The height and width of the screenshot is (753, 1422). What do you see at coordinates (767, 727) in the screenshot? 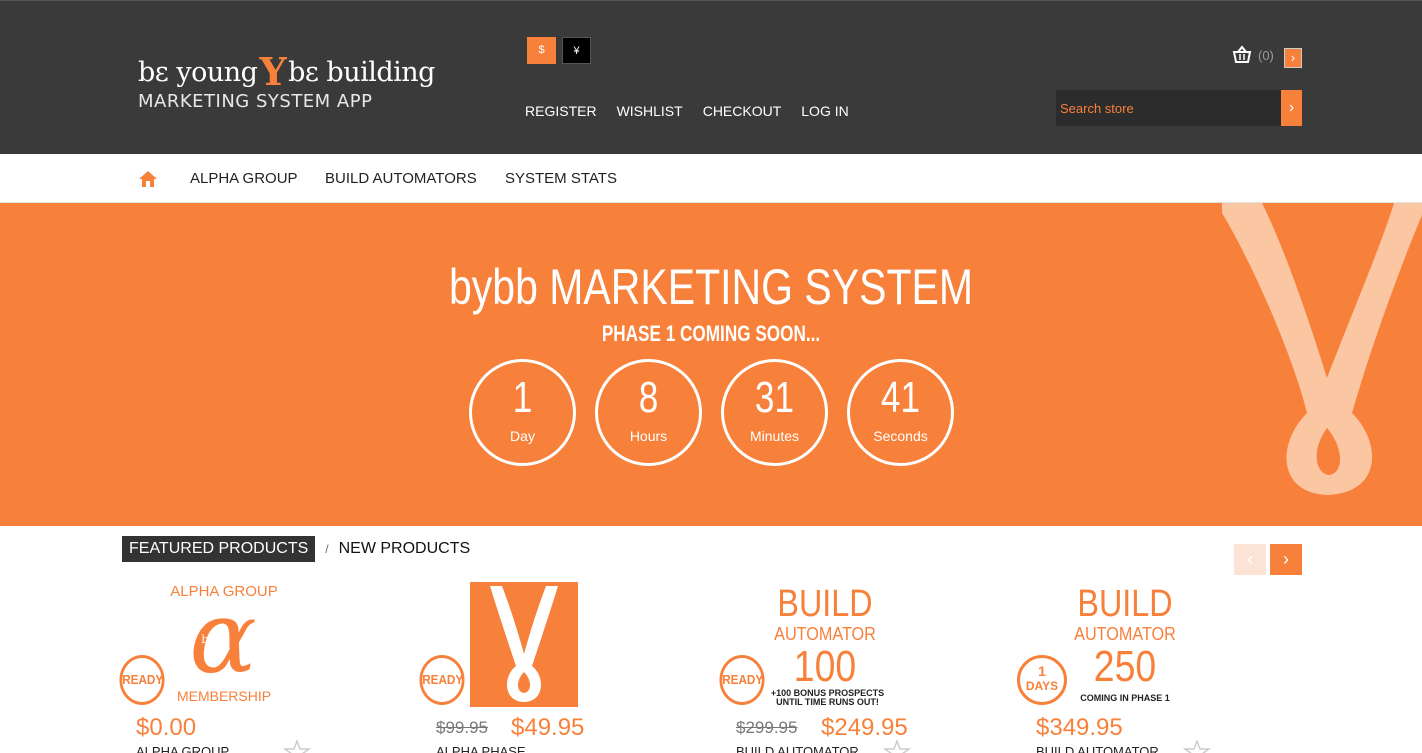
I see `product-old-price: $299.95` at bounding box center [767, 727].